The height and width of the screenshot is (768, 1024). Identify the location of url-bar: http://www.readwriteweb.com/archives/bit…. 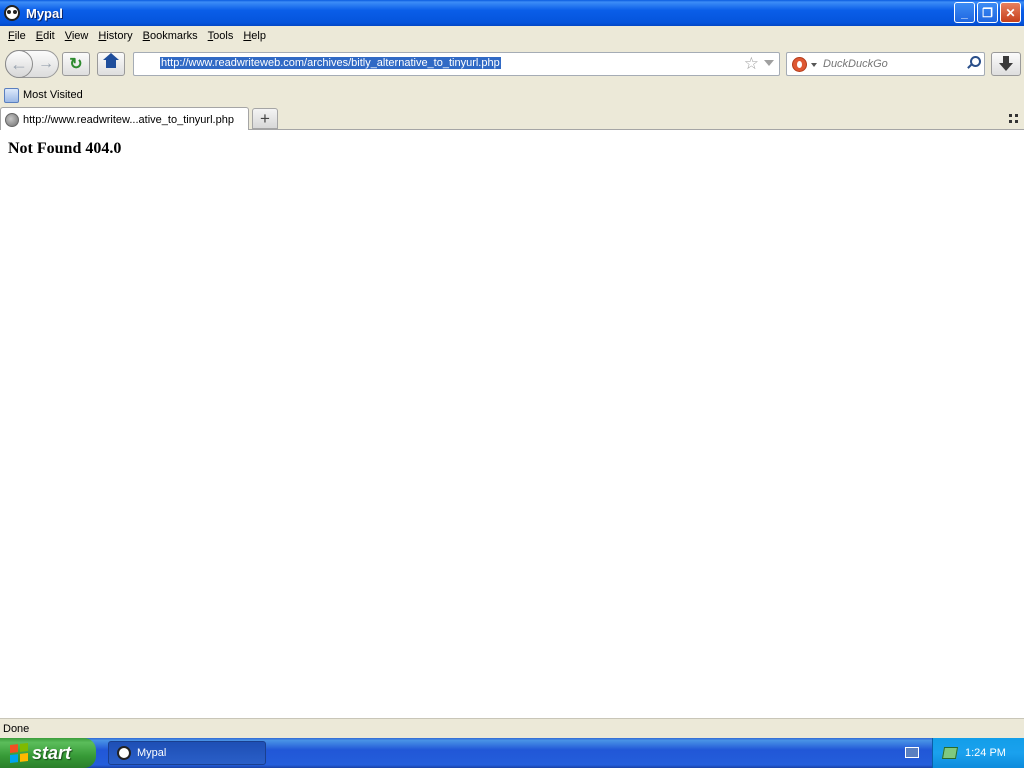
(456, 64).